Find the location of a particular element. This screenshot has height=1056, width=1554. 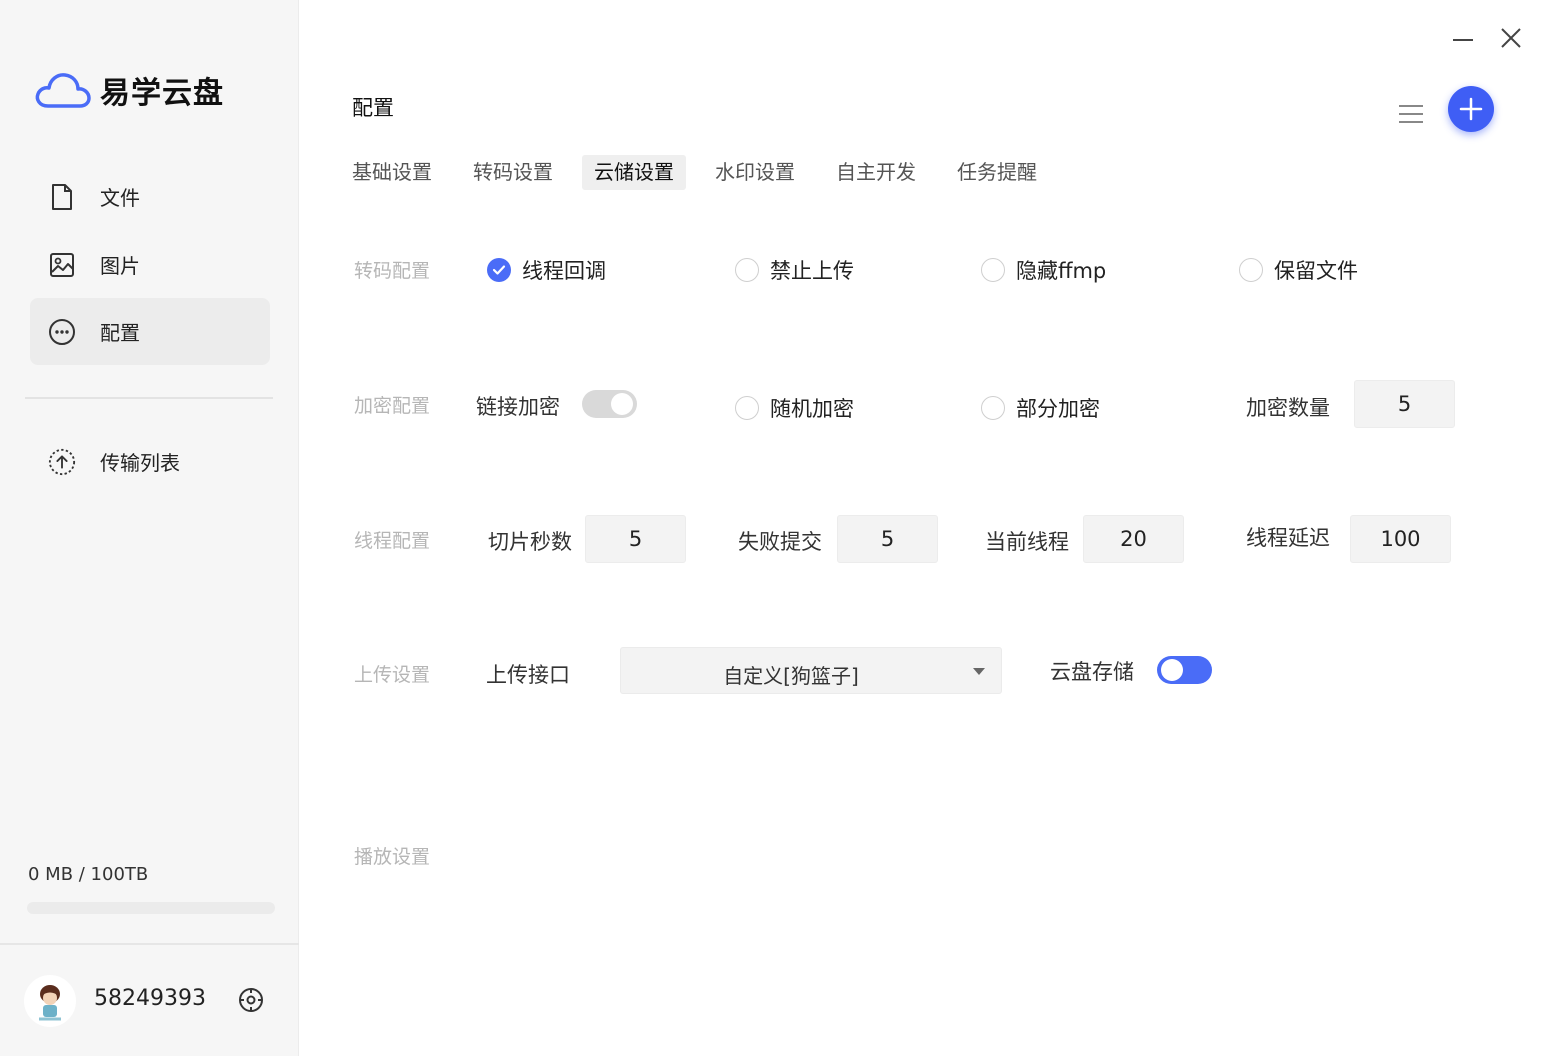

app-name: 易学云盘 is located at coordinates (162, 93).